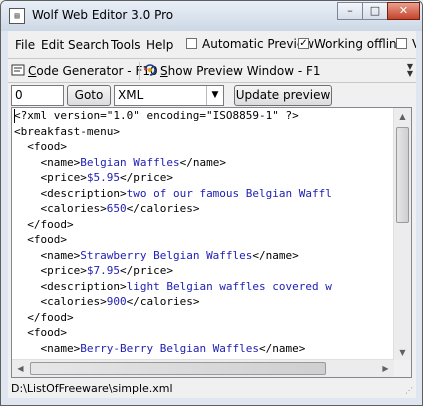  What do you see at coordinates (229, 286) in the screenshot?
I see `xml-value: light Belgian waffles covered w` at bounding box center [229, 286].